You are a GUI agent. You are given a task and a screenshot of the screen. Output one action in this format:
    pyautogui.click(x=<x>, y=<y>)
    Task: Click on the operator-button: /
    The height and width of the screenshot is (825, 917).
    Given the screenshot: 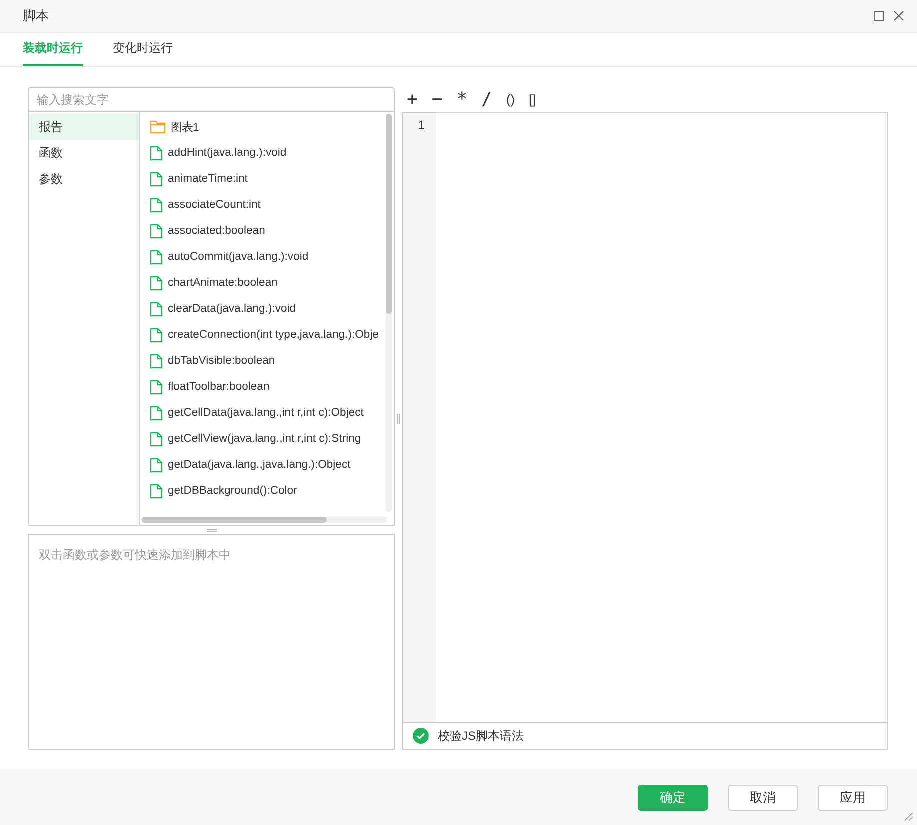 What is the action you would take?
    pyautogui.click(x=487, y=99)
    